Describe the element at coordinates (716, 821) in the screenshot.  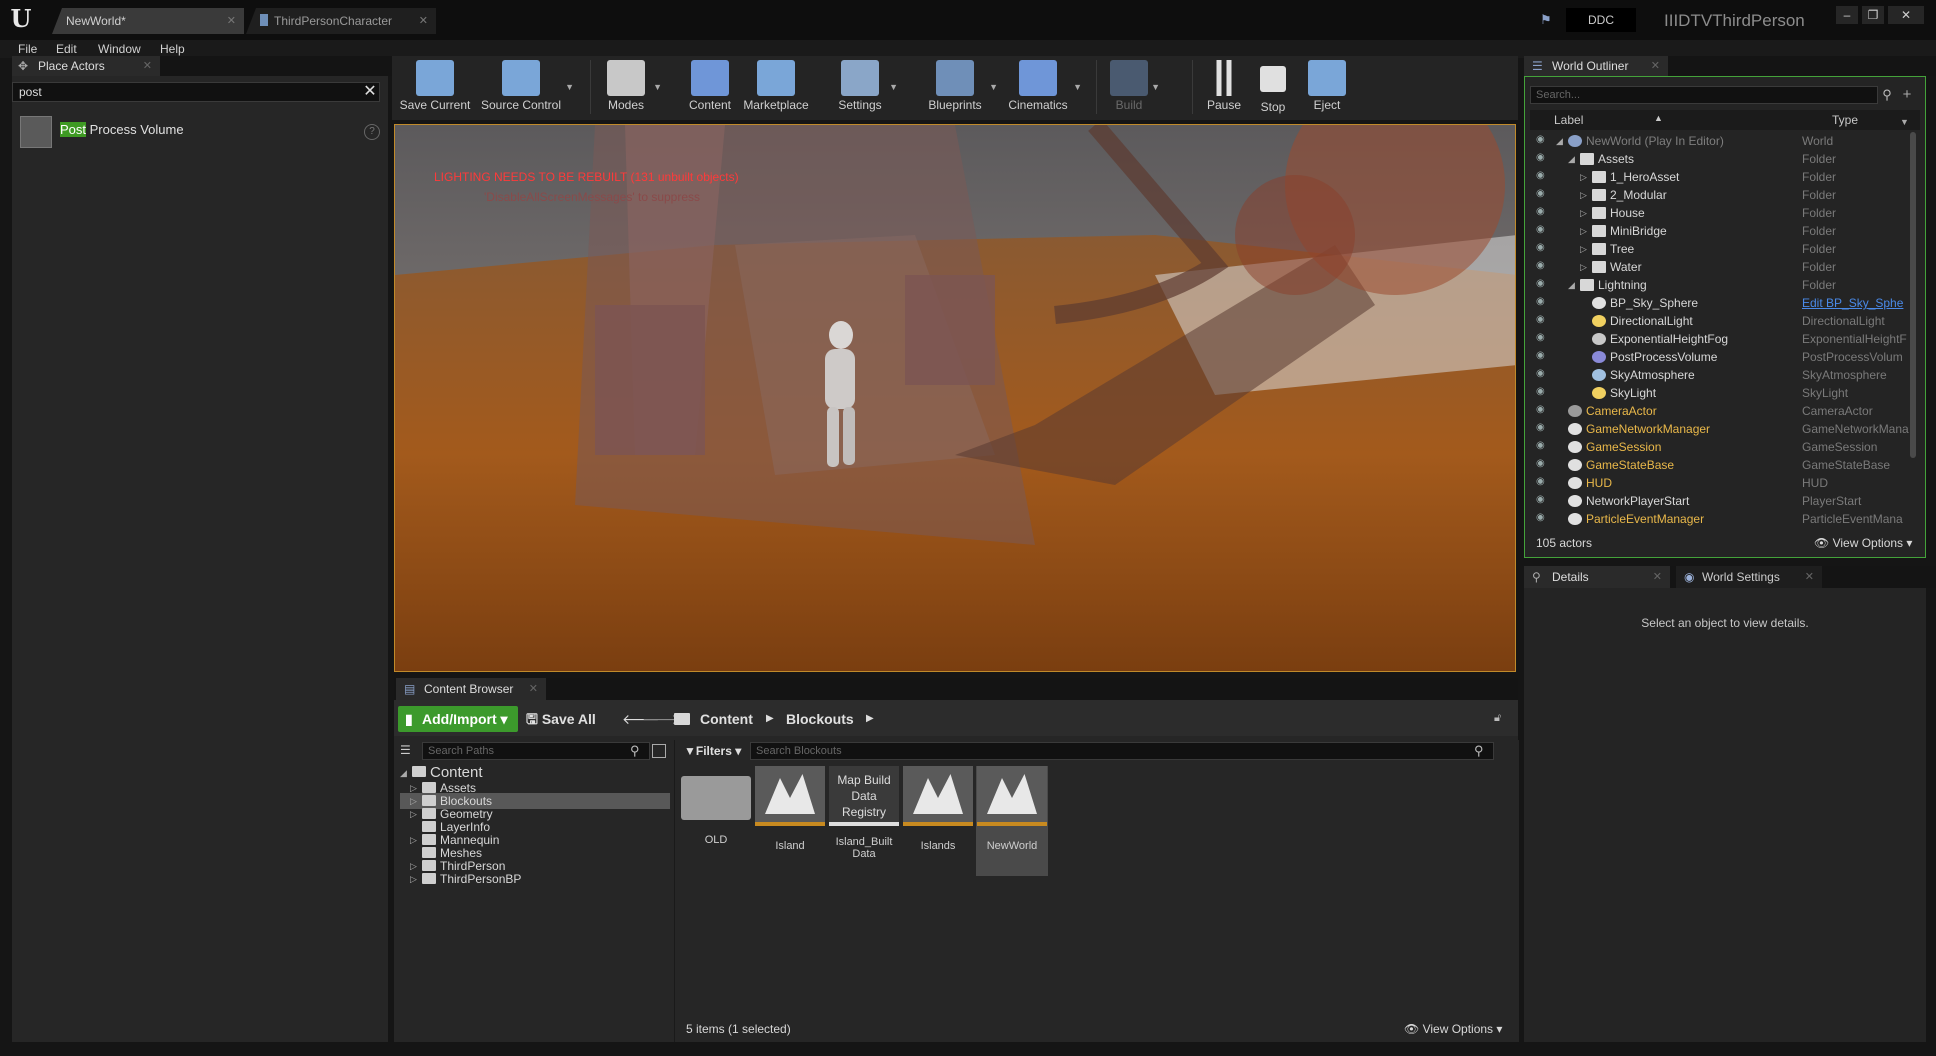
I see `asset-tile: OLD` at that location.